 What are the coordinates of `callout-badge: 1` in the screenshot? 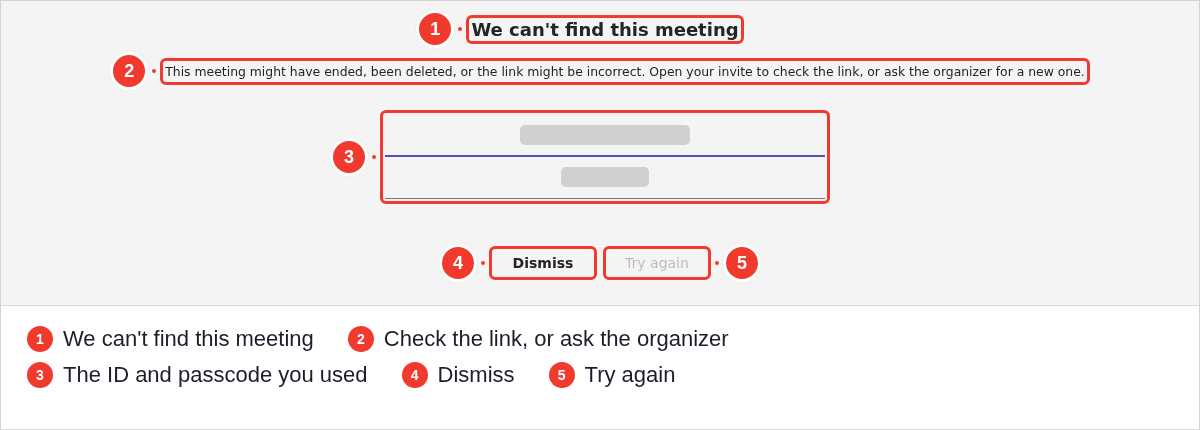 It's located at (435, 29).